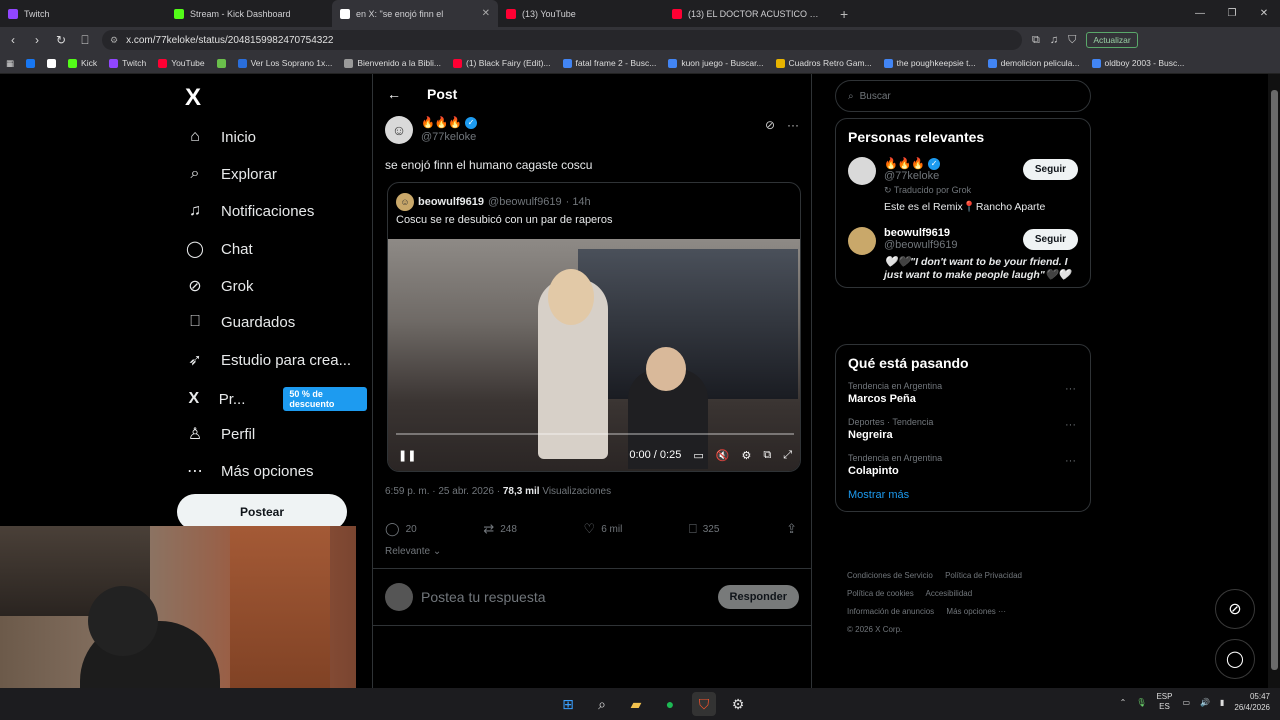 The image size is (1280, 720). Describe the element at coordinates (220, 434) in the screenshot. I see `nav-item-perfil: ♙ Perfil` at that location.